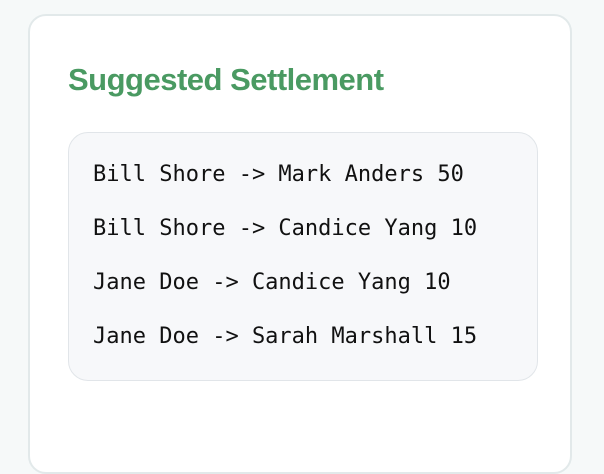 The width and height of the screenshot is (604, 474). What do you see at coordinates (272, 282) in the screenshot?
I see `settlement-line: Jane Doe -> Candice Yang 10` at bounding box center [272, 282].